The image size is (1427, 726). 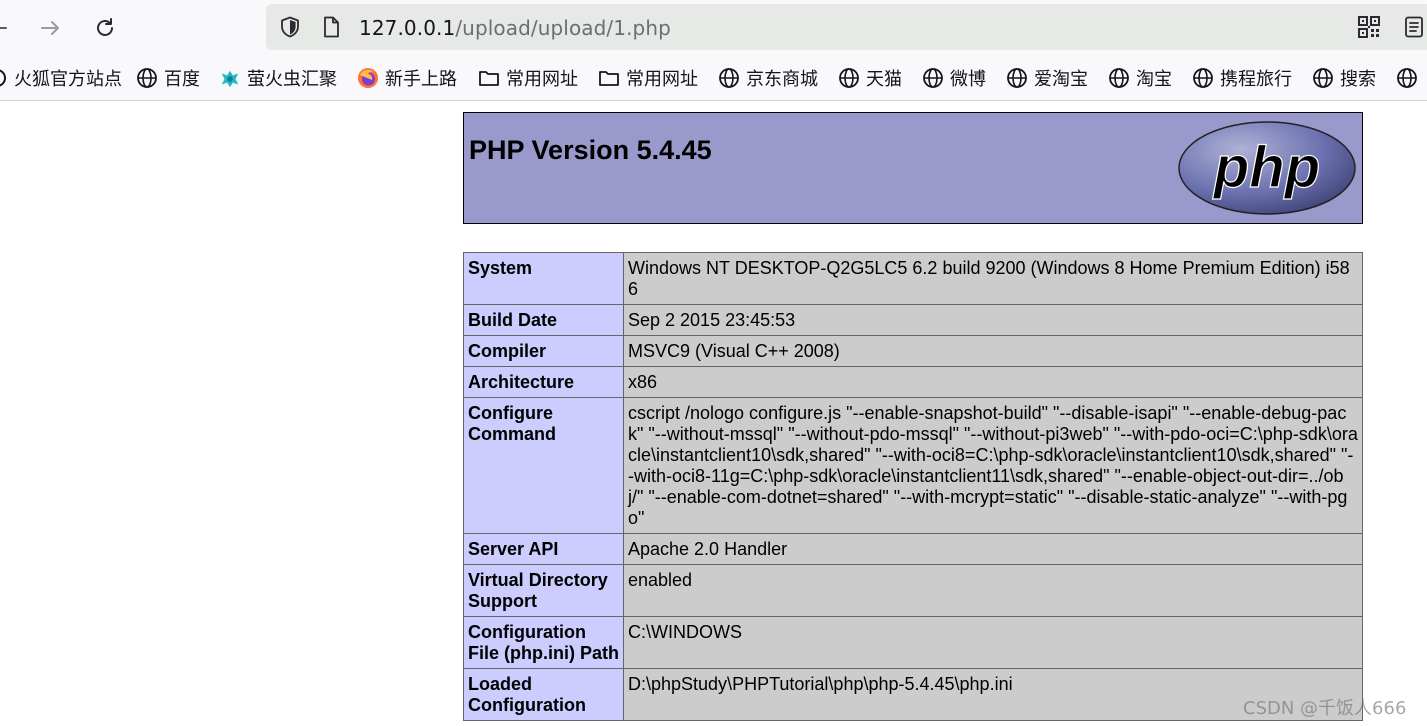 I want to click on url-host: 127.0.0.1, so click(x=407, y=28).